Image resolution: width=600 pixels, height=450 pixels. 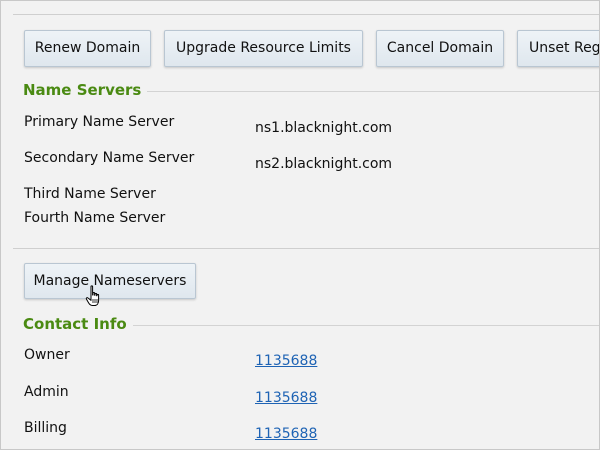 What do you see at coordinates (47, 355) in the screenshot?
I see `owner-label: Owner` at bounding box center [47, 355].